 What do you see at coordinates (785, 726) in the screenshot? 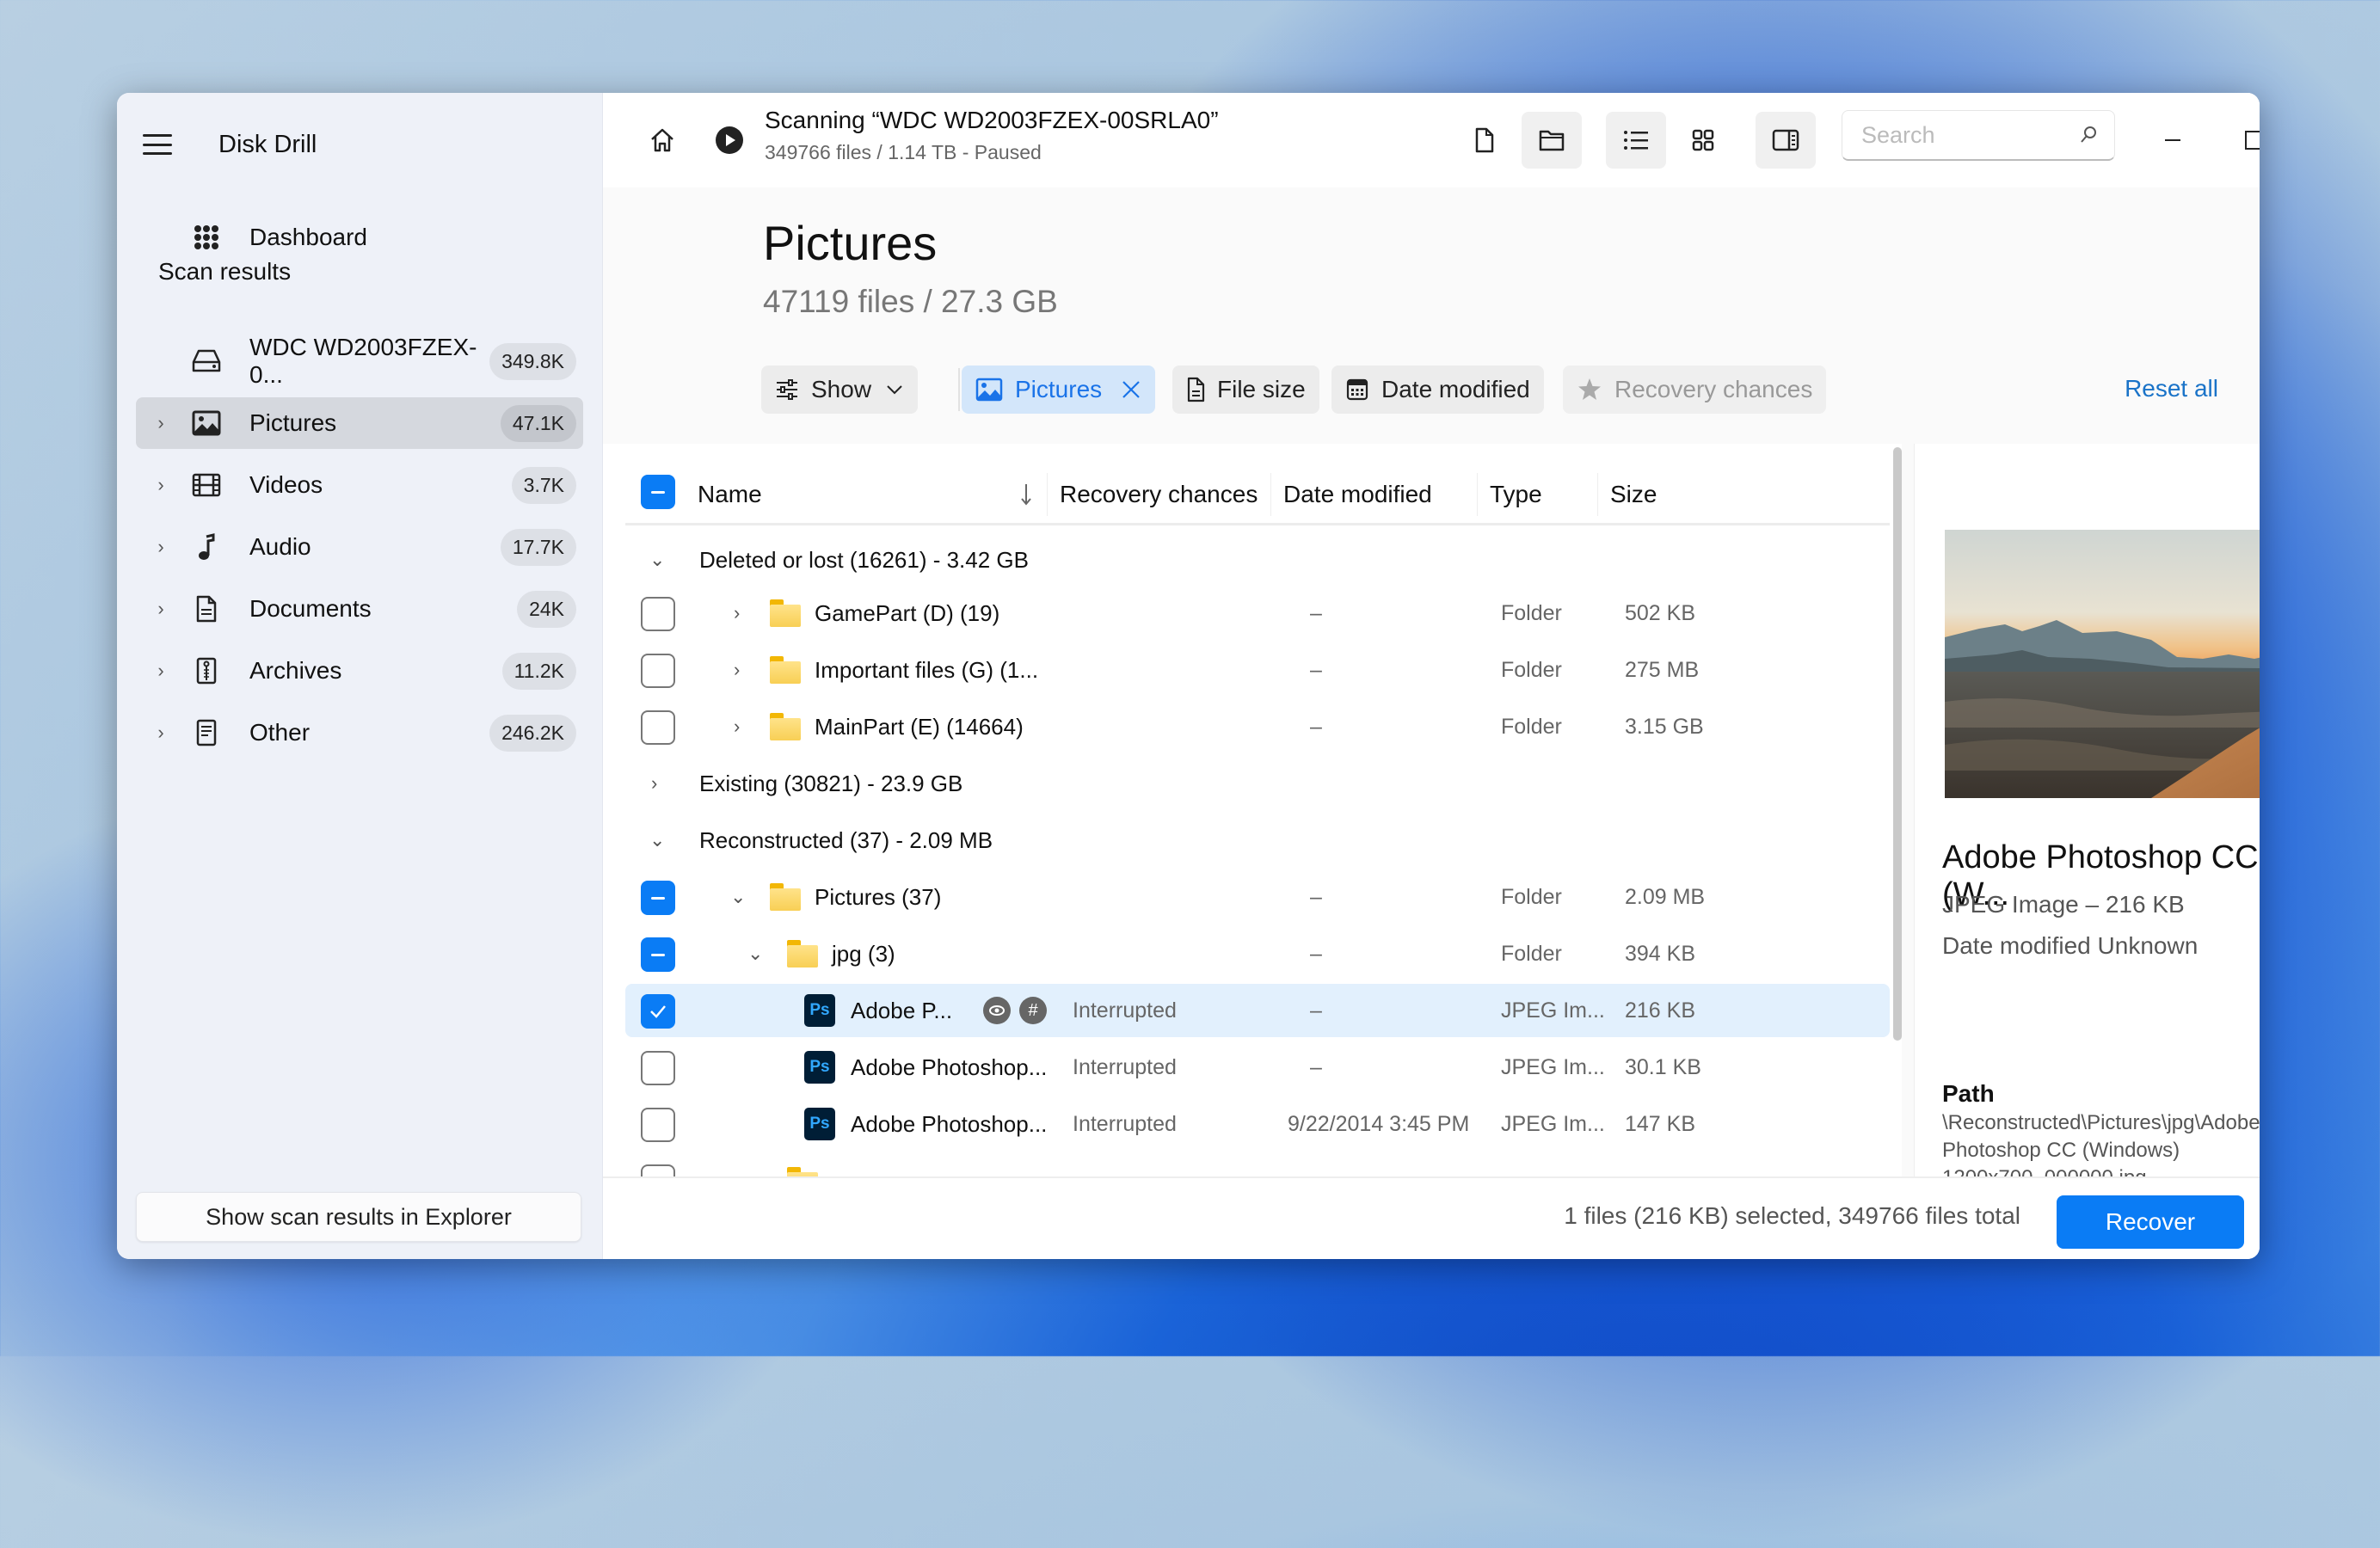
I see `folder-icon` at bounding box center [785, 726].